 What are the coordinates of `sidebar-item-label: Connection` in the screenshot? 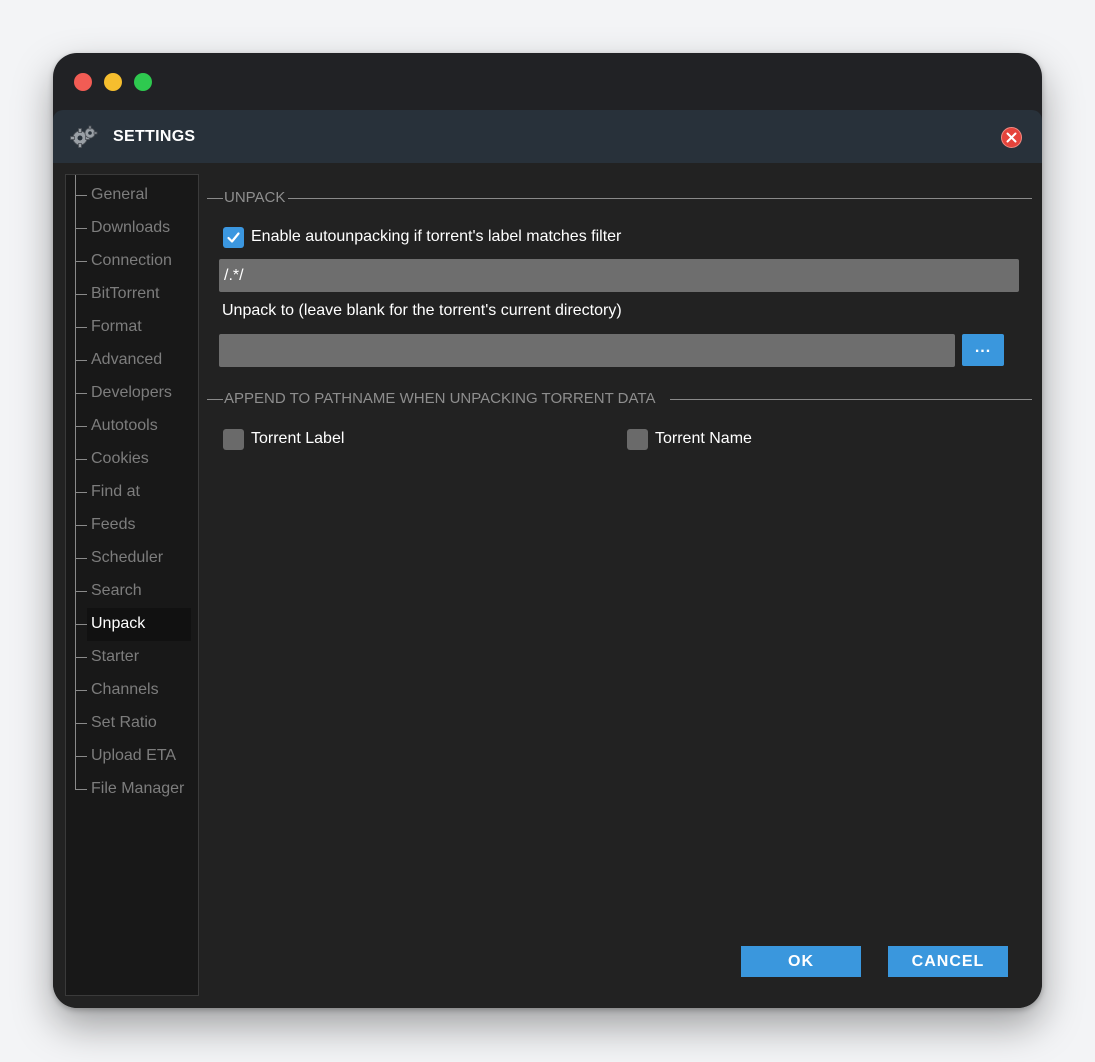 It's located at (131, 260).